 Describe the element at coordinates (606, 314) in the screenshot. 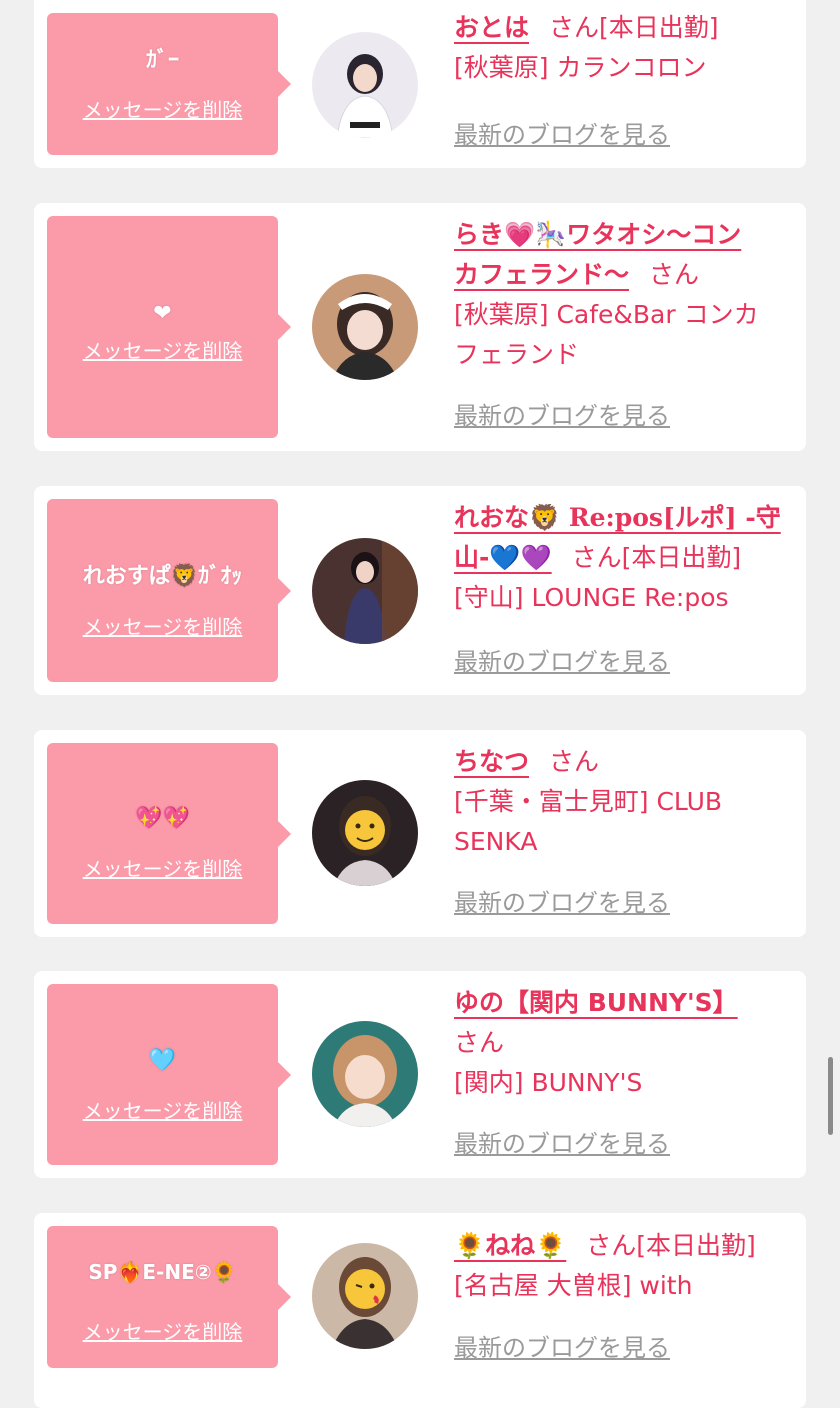

I see `shop-location: [秋葉原] Cafe&Bar コンカ` at that location.